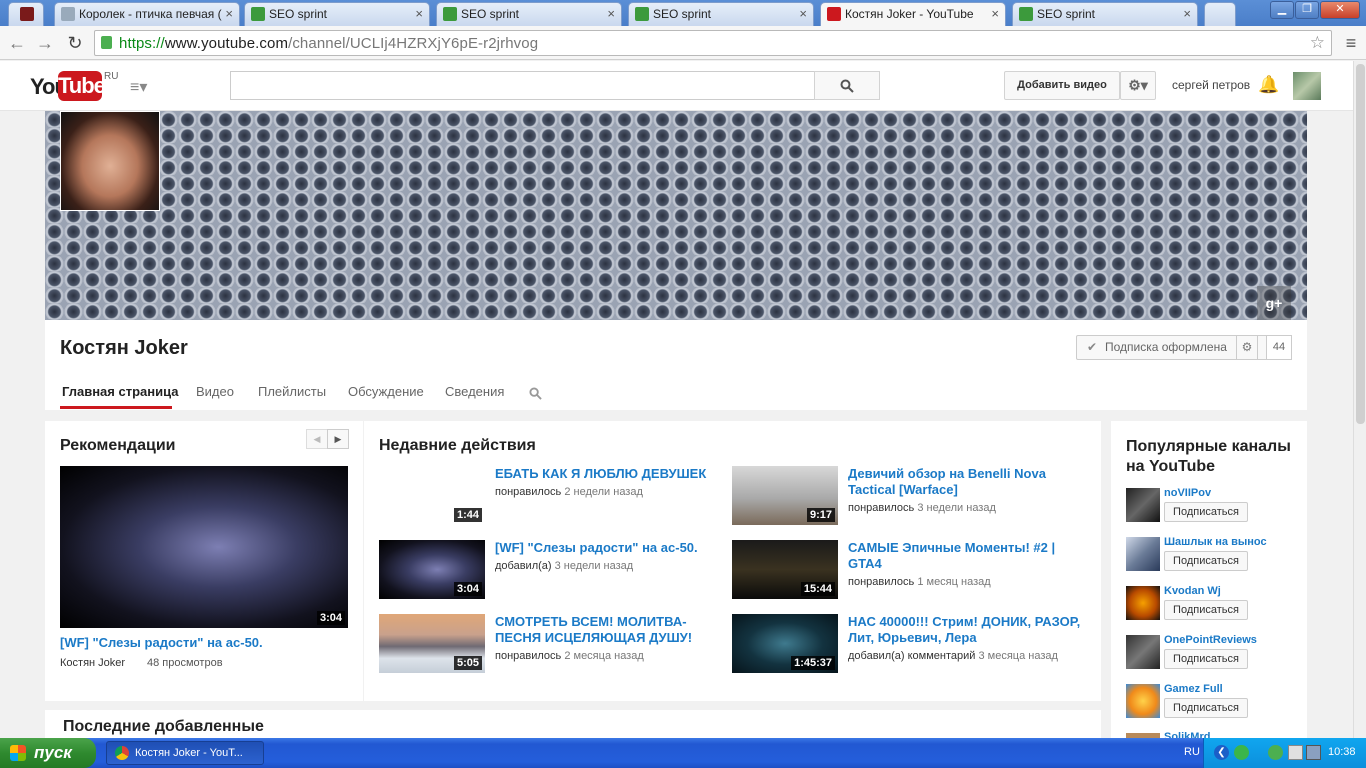 Image resolution: width=1366 pixels, height=768 pixels. Describe the element at coordinates (1275, 752) in the screenshot. I see `tray-info-icon` at that location.